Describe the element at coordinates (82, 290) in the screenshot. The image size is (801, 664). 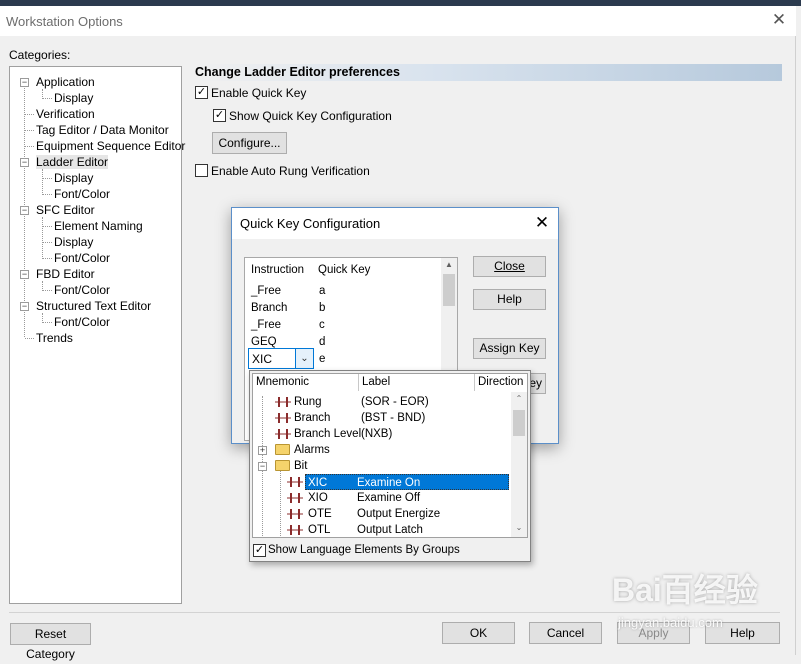
I see `tree-item-fbd-font-color: Font/Color` at that location.